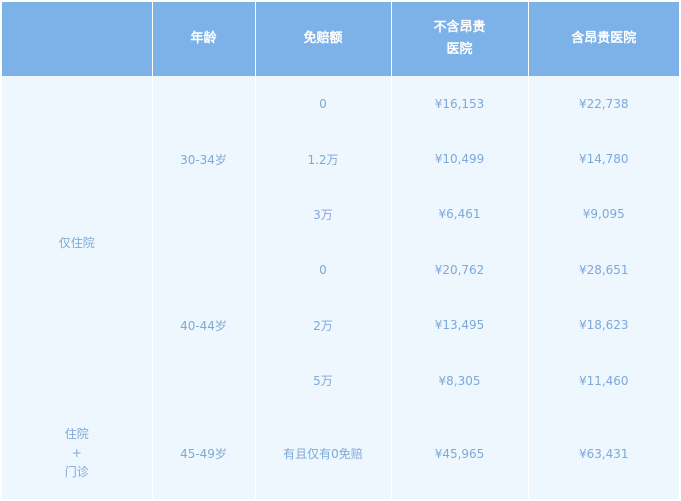  I want to click on price-excl-cell: ¥20,762, so click(460, 270).